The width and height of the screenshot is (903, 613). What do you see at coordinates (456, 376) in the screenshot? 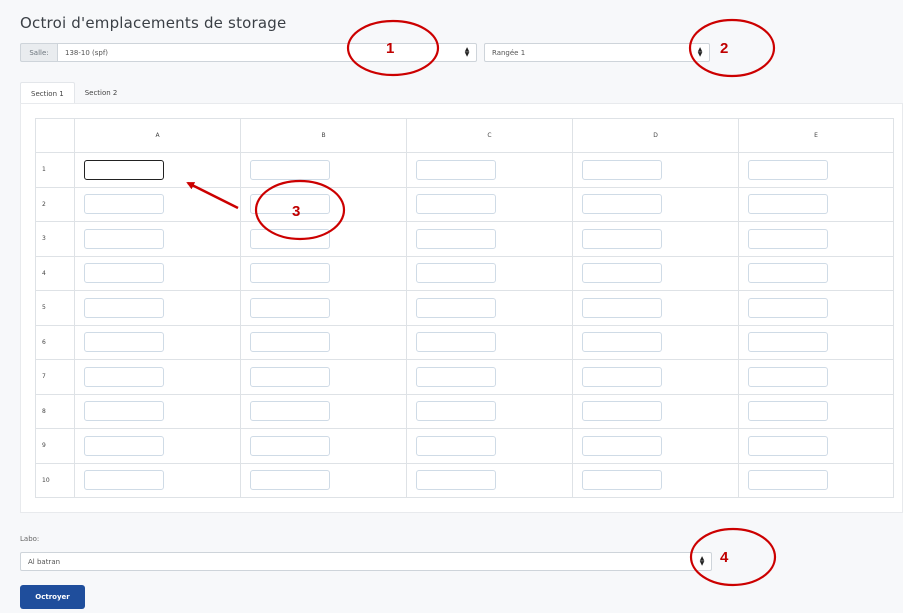
I see `grid-cell-7-C-input` at bounding box center [456, 376].